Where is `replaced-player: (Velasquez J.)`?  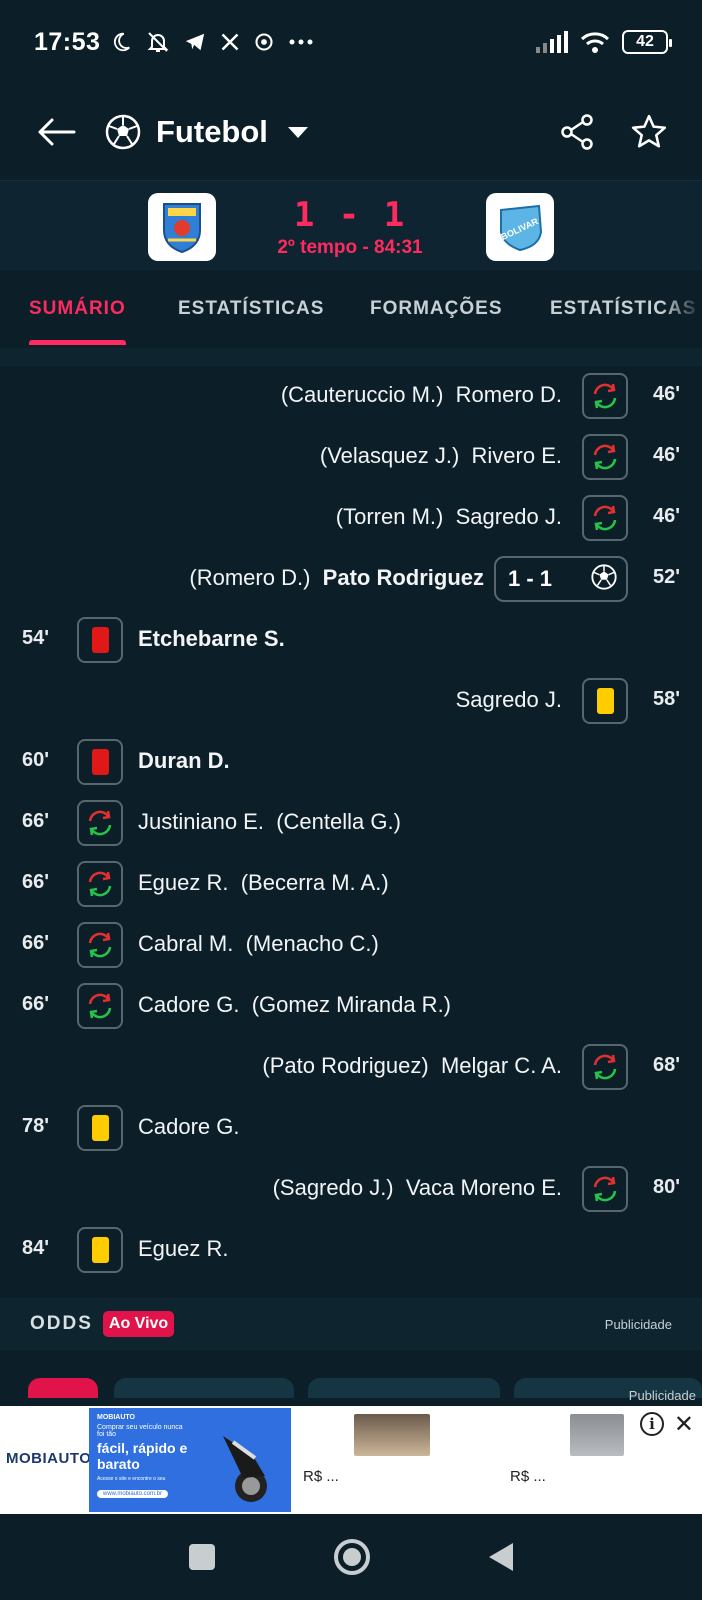
replaced-player: (Velasquez J.) is located at coordinates (389, 455).